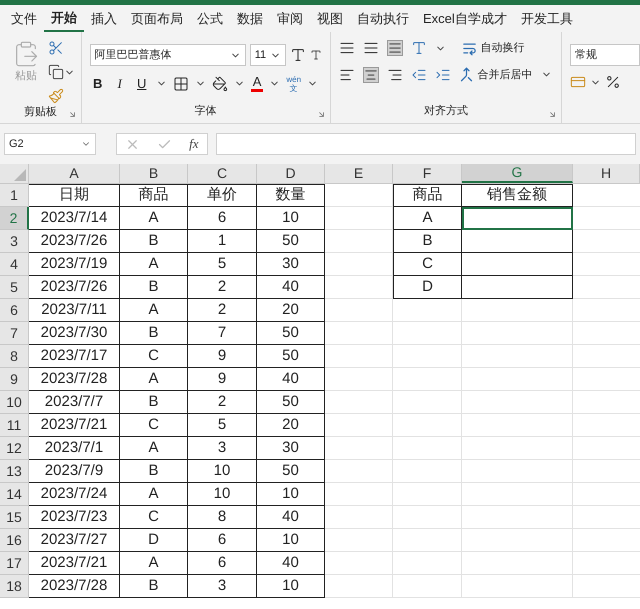 The width and height of the screenshot is (640, 609). I want to click on ribbon-tab: 审阅, so click(290, 18).